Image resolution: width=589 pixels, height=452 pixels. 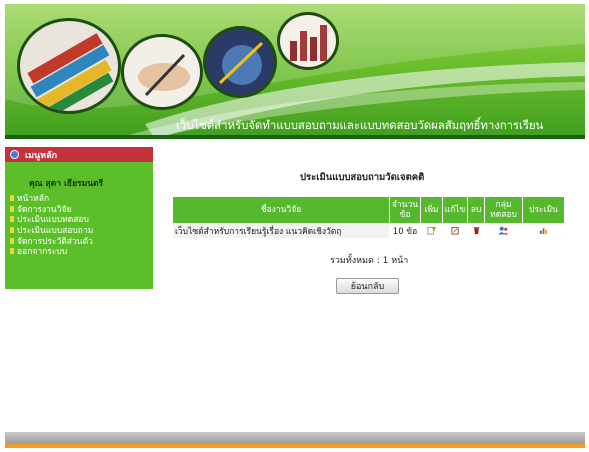 I want to click on user-name: คุณ สุดา เธียรมนตรี, so click(x=66, y=184).